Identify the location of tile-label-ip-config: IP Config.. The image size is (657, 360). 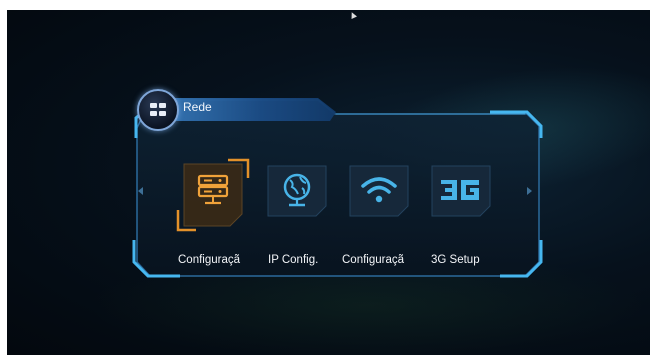
(293, 260).